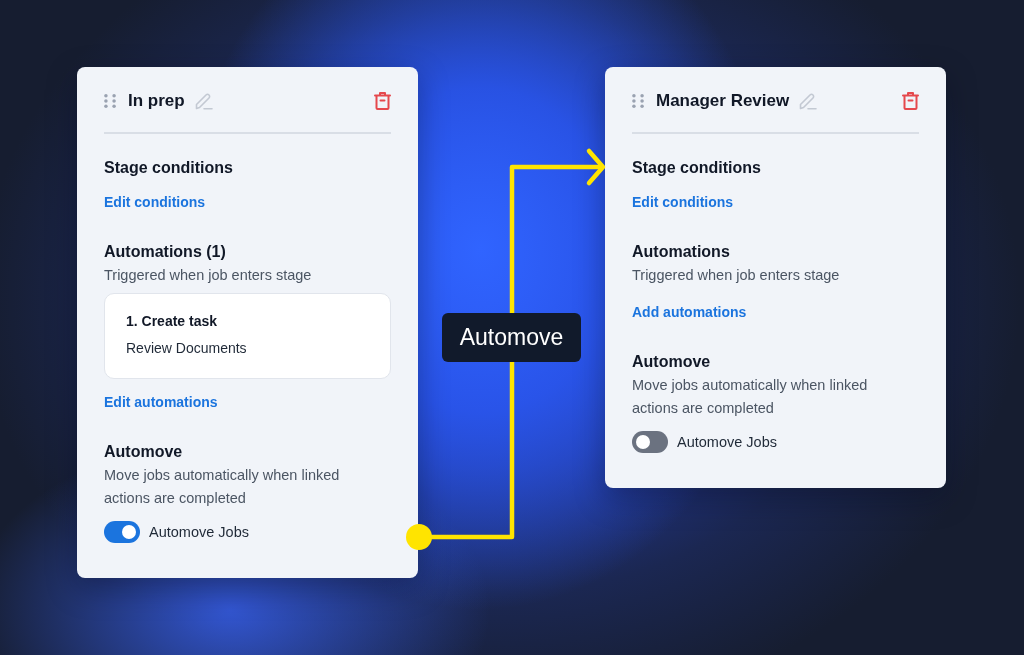 The width and height of the screenshot is (1024, 655). What do you see at coordinates (419, 537) in the screenshot?
I see `connector-dot-icon` at bounding box center [419, 537].